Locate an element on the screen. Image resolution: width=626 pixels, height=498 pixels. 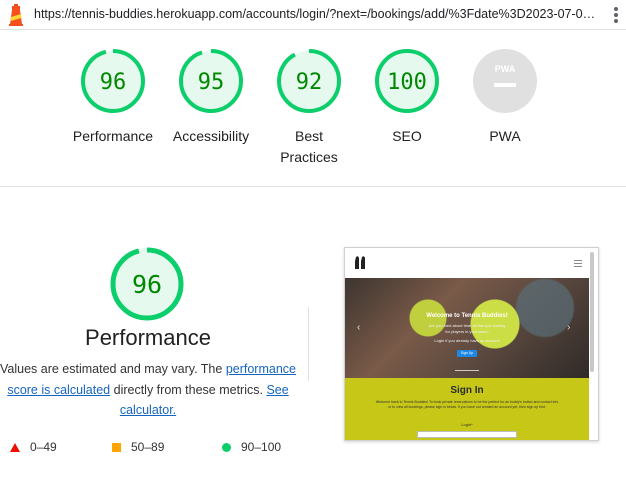
pwa-badge-text: PWA is located at coordinates (505, 69).